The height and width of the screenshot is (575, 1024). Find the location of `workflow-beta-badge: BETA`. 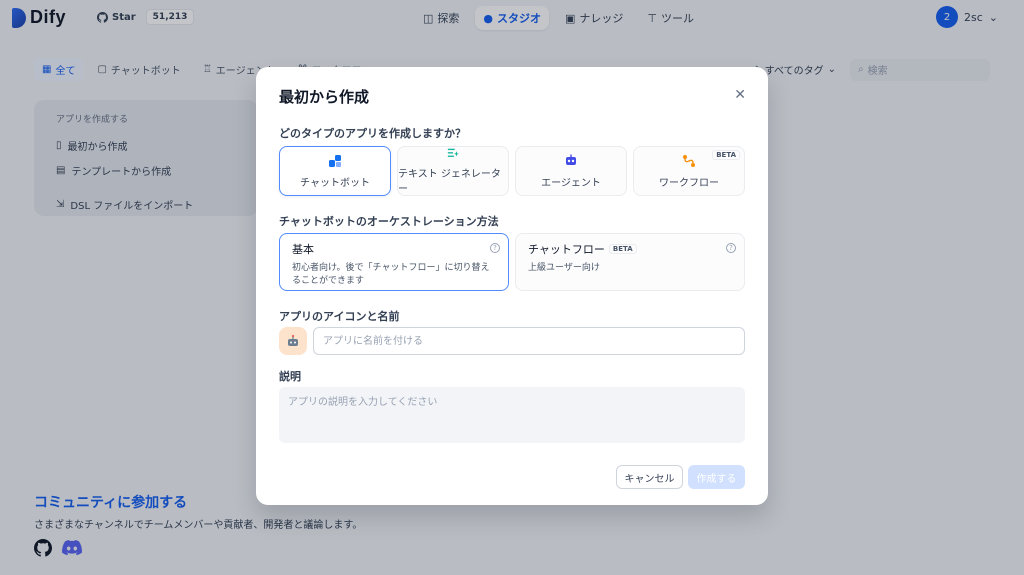

workflow-beta-badge: BETA is located at coordinates (726, 155).